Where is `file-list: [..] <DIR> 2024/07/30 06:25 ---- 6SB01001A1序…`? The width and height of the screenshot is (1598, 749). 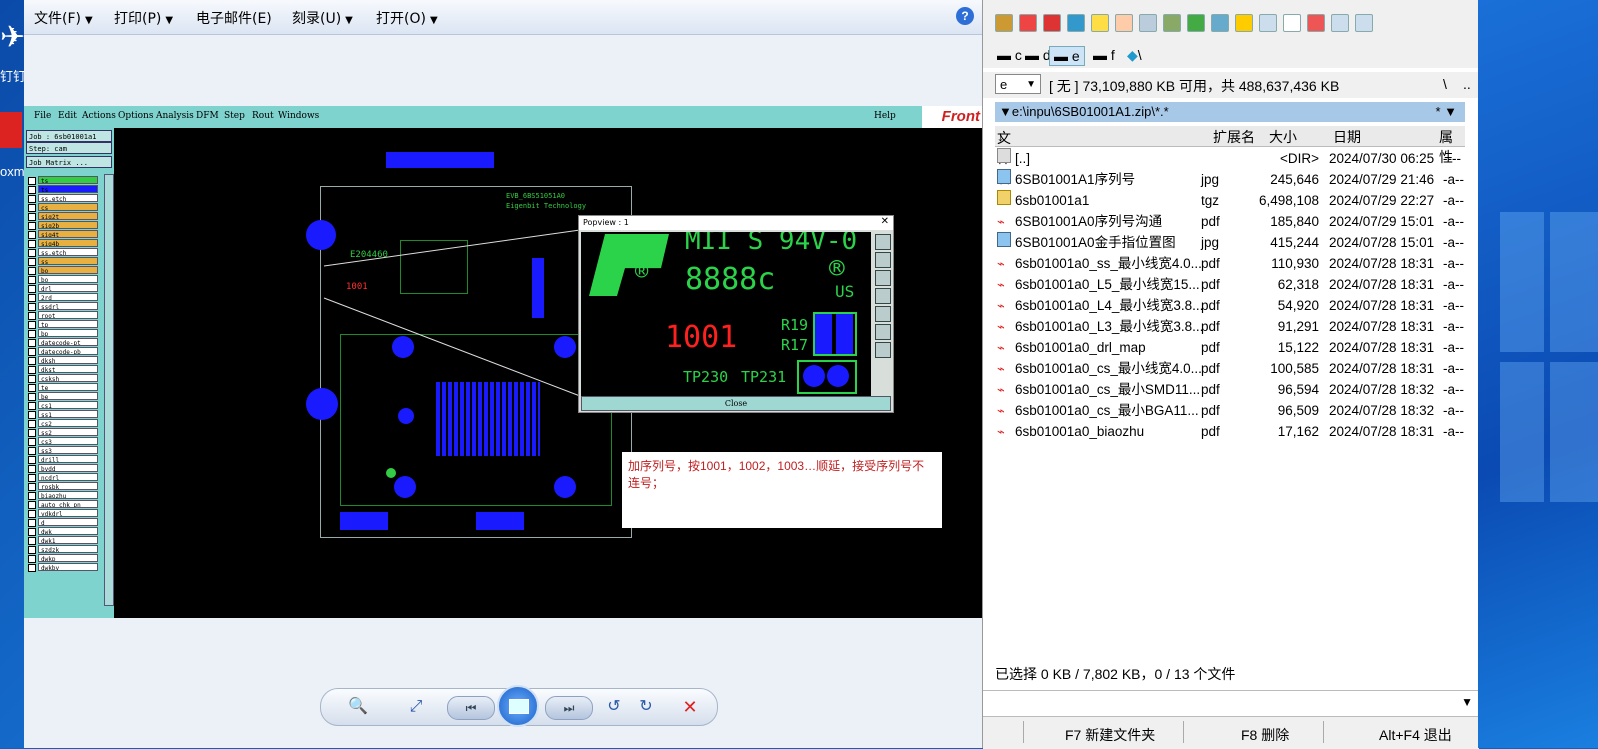 file-list: [..] <DIR> 2024/07/30 06:25 ---- 6SB01001A1序… is located at coordinates (1230, 295).